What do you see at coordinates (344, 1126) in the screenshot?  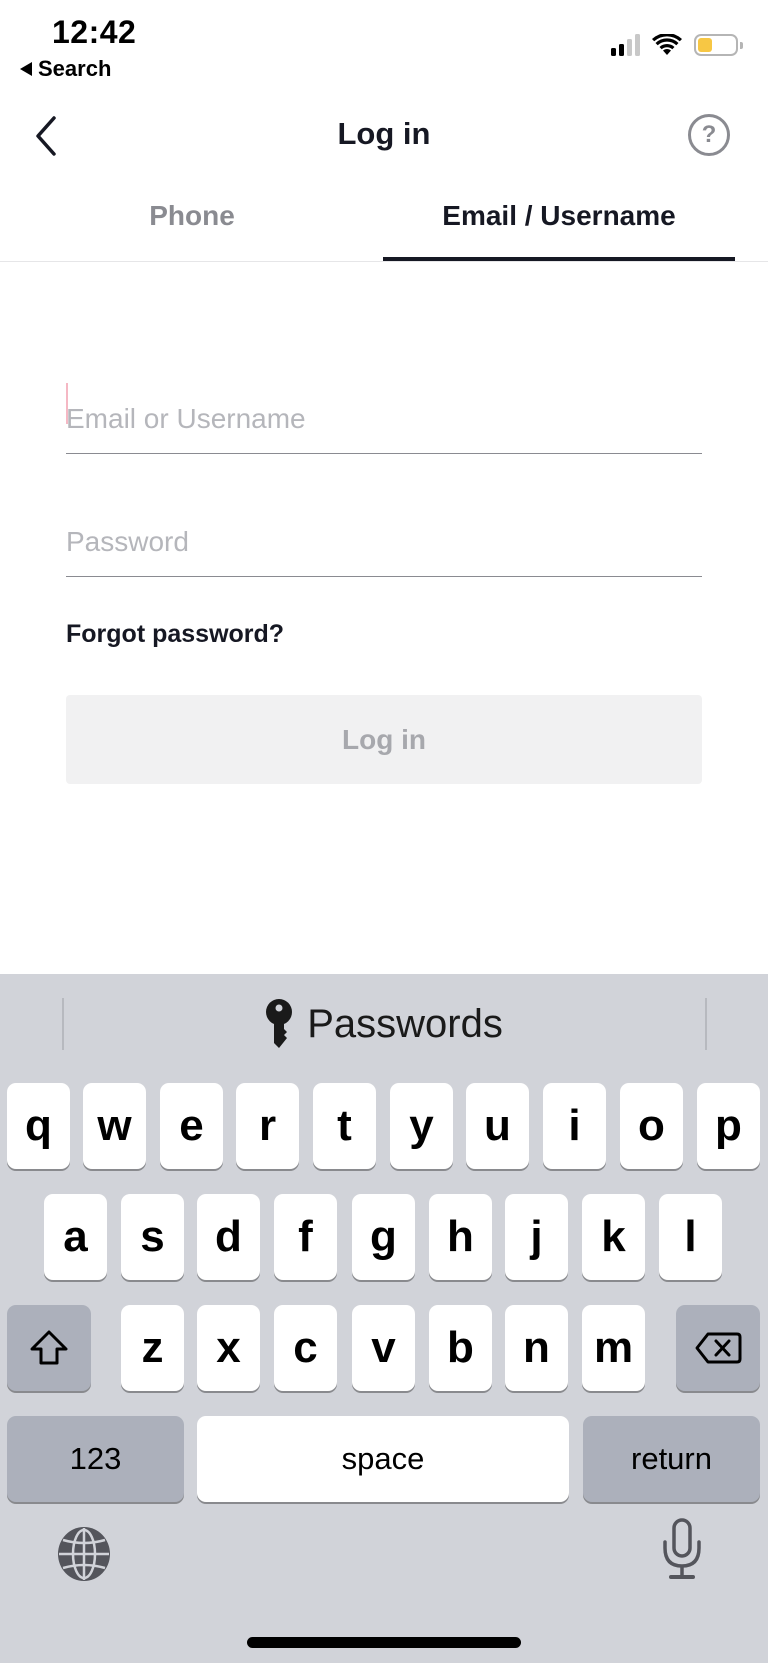 I see `key-t: t` at bounding box center [344, 1126].